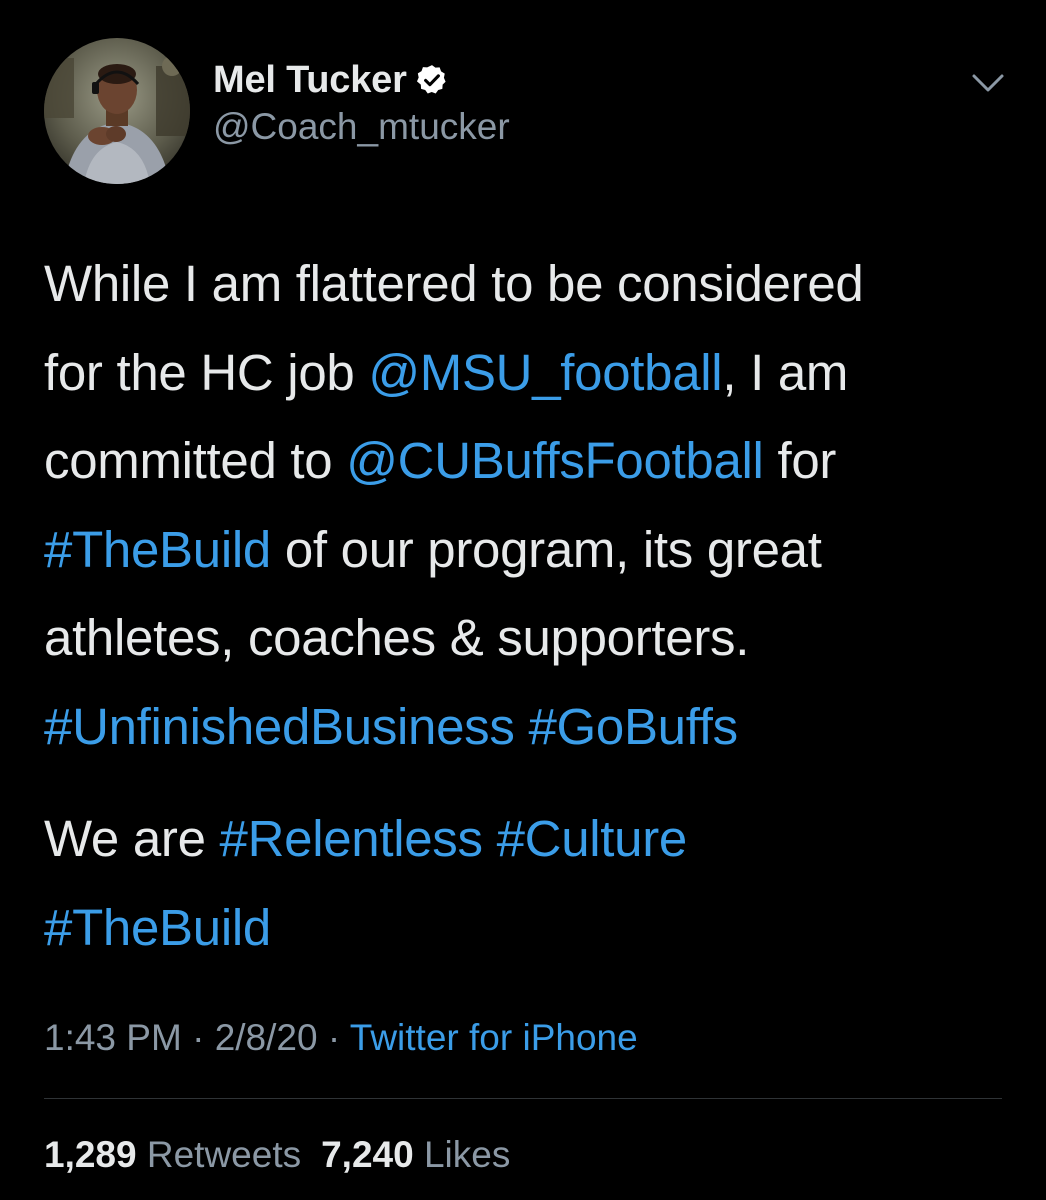  I want to click on text-segment: for, so click(800, 460).